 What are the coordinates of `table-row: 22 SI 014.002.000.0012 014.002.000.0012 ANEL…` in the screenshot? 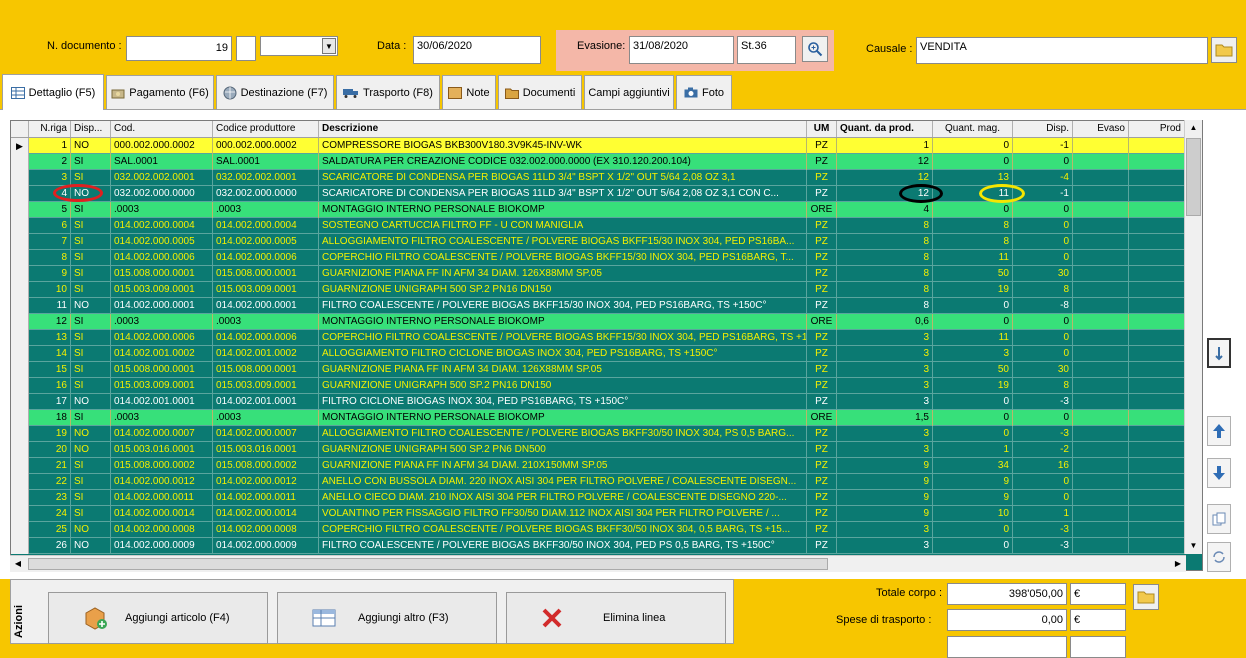 It's located at (606, 482).